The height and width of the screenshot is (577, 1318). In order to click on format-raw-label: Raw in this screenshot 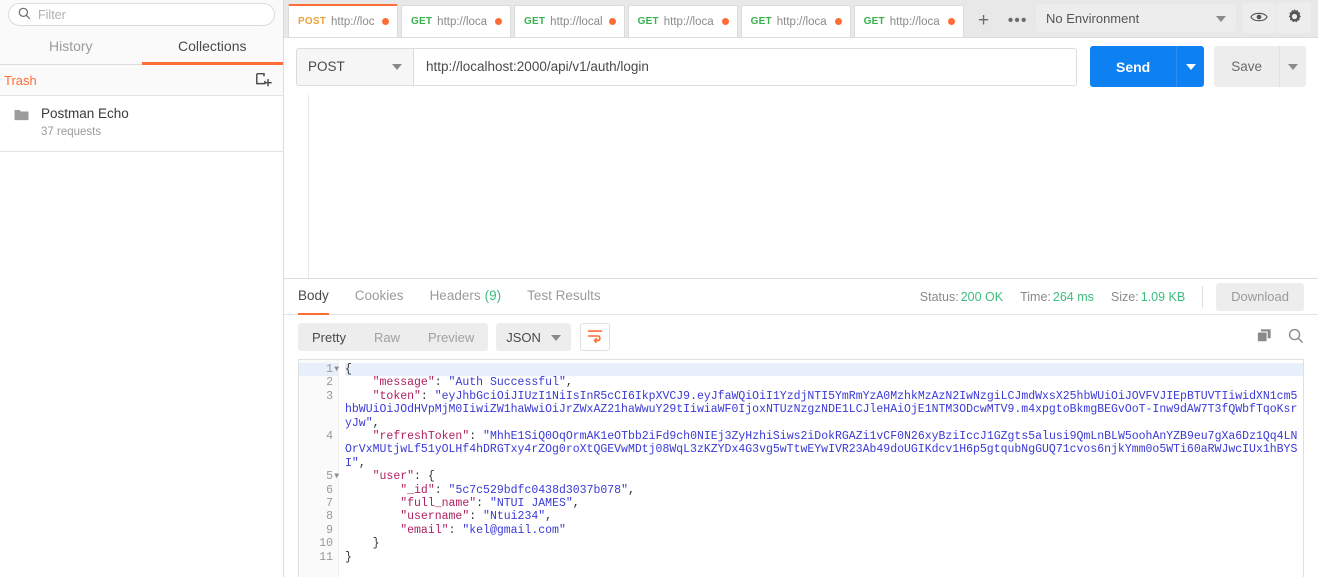, I will do `click(386, 337)`.